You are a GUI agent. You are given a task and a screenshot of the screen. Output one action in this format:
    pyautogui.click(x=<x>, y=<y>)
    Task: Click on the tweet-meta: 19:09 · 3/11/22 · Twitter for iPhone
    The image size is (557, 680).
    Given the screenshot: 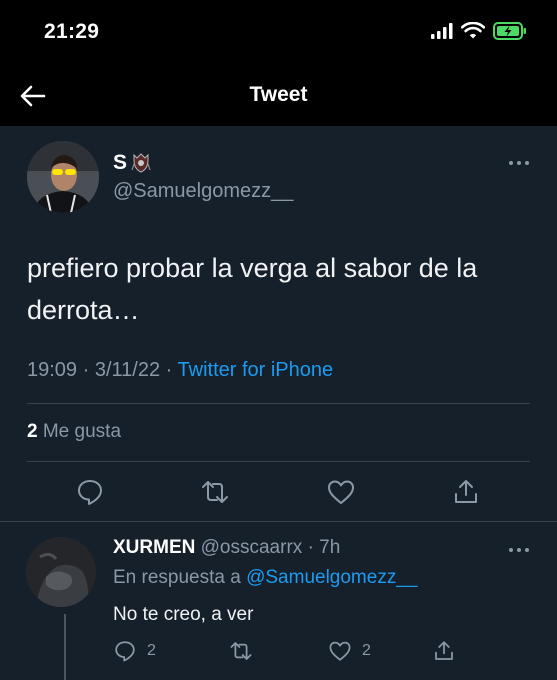 What is the action you would take?
    pyautogui.click(x=180, y=370)
    